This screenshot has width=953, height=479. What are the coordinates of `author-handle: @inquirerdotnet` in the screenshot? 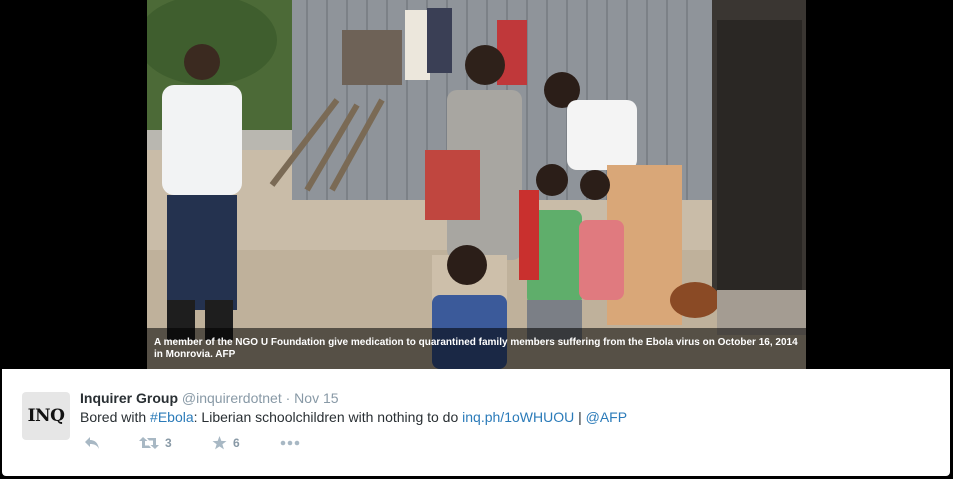 It's located at (232, 398).